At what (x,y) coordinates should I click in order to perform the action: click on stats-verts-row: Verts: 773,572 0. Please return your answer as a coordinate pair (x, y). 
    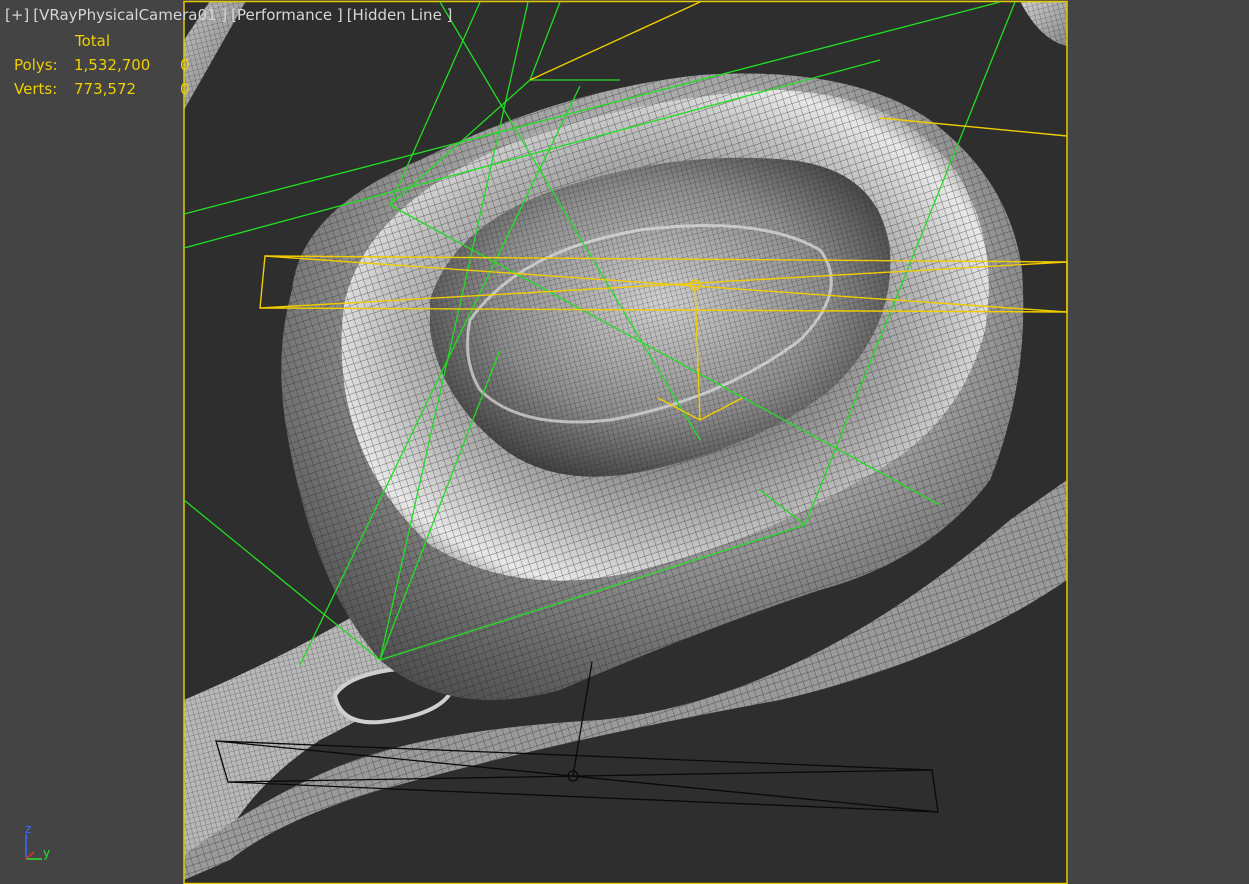
    Looking at the image, I should click on (104, 92).